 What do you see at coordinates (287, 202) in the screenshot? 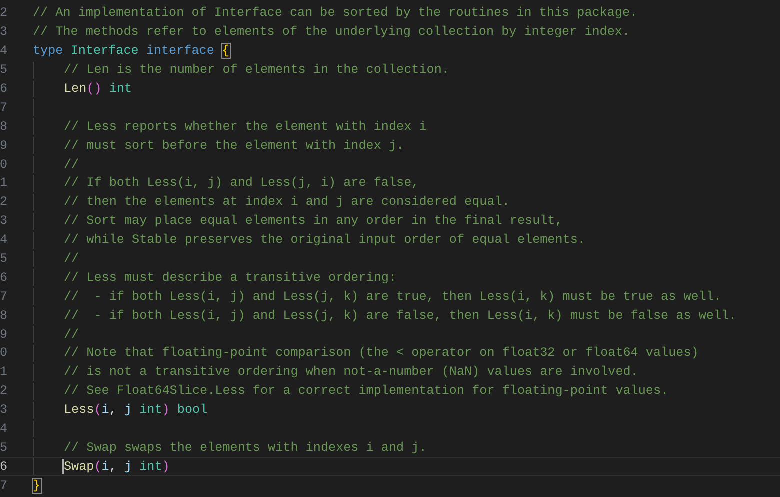
I see `code-line: // then the elements at index i and j are considered equal.` at bounding box center [287, 202].